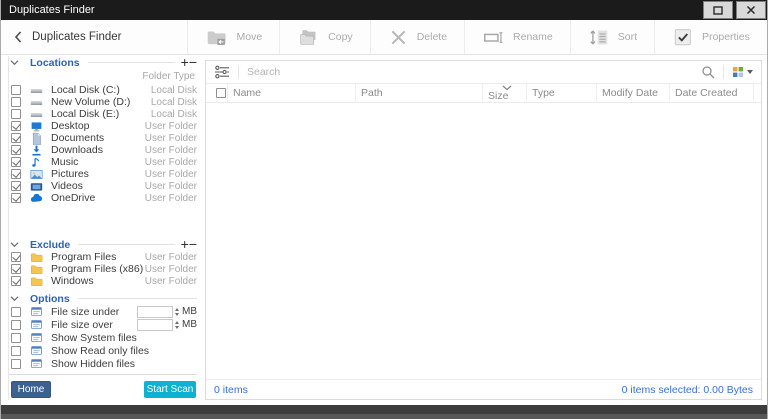 The width and height of the screenshot is (768, 419). I want to click on list-item: Local Disk (C:) Local Disk, so click(103, 90).